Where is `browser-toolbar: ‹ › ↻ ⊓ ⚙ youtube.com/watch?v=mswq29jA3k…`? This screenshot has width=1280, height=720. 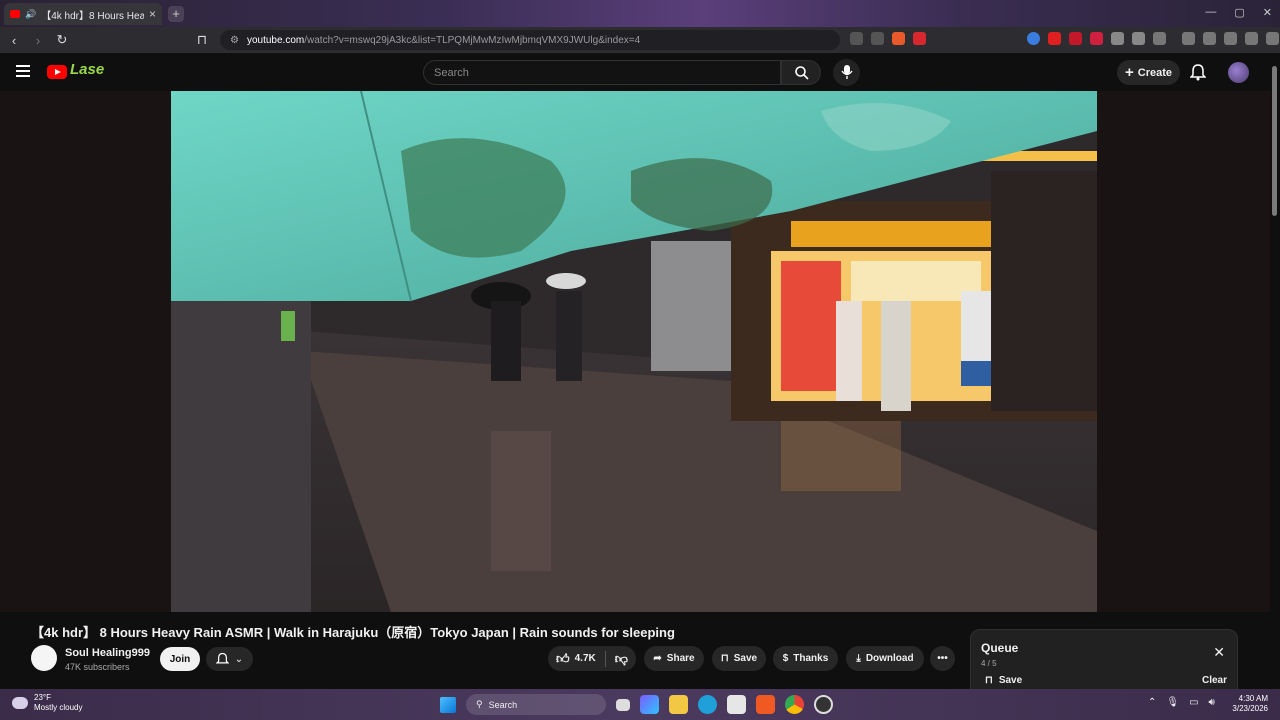
browser-toolbar: ‹ › ↻ ⊓ ⚙ youtube.com/watch?v=mswq29jA3k… is located at coordinates (640, 40).